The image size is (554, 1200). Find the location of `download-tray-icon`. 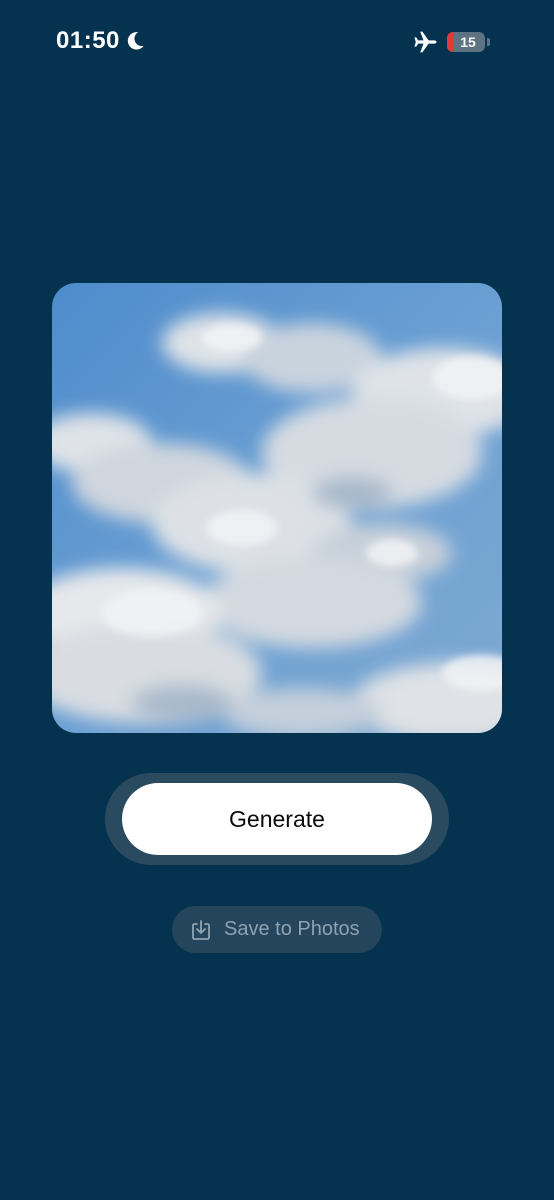

download-tray-icon is located at coordinates (201, 929).